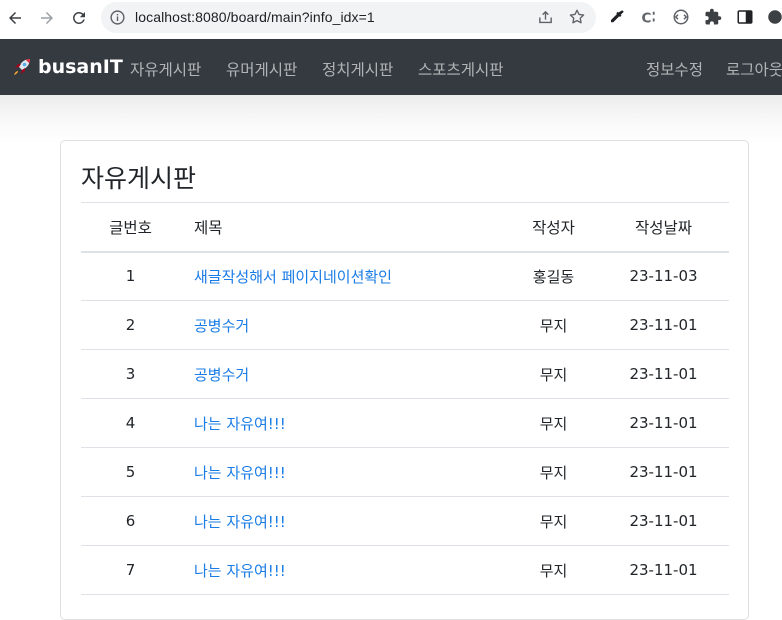 The height and width of the screenshot is (620, 782). I want to click on extension-c-icon: C, so click(649, 17).